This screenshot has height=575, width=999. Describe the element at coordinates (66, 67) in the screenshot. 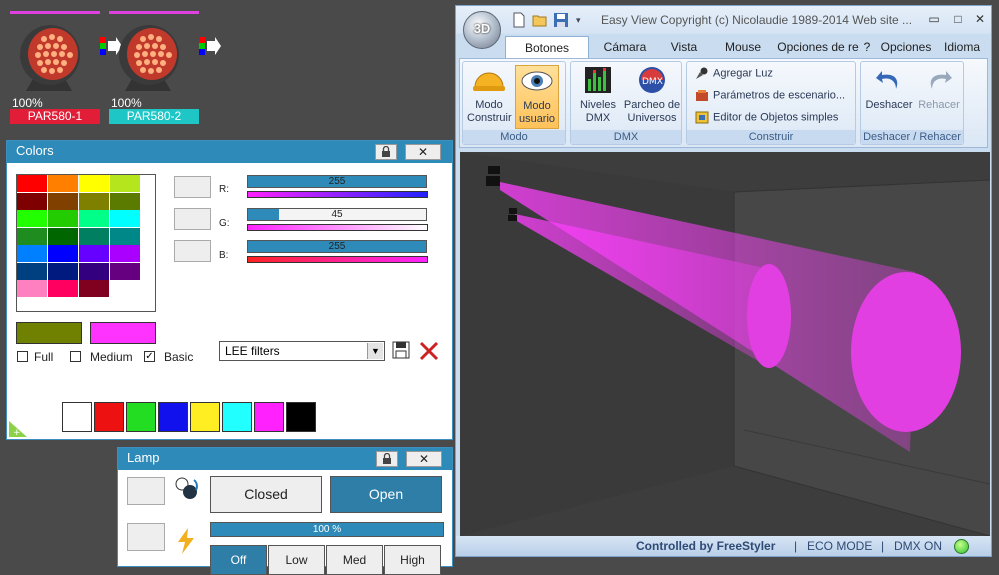

I see `fixture-par580-1: 100% PAR580-1` at that location.